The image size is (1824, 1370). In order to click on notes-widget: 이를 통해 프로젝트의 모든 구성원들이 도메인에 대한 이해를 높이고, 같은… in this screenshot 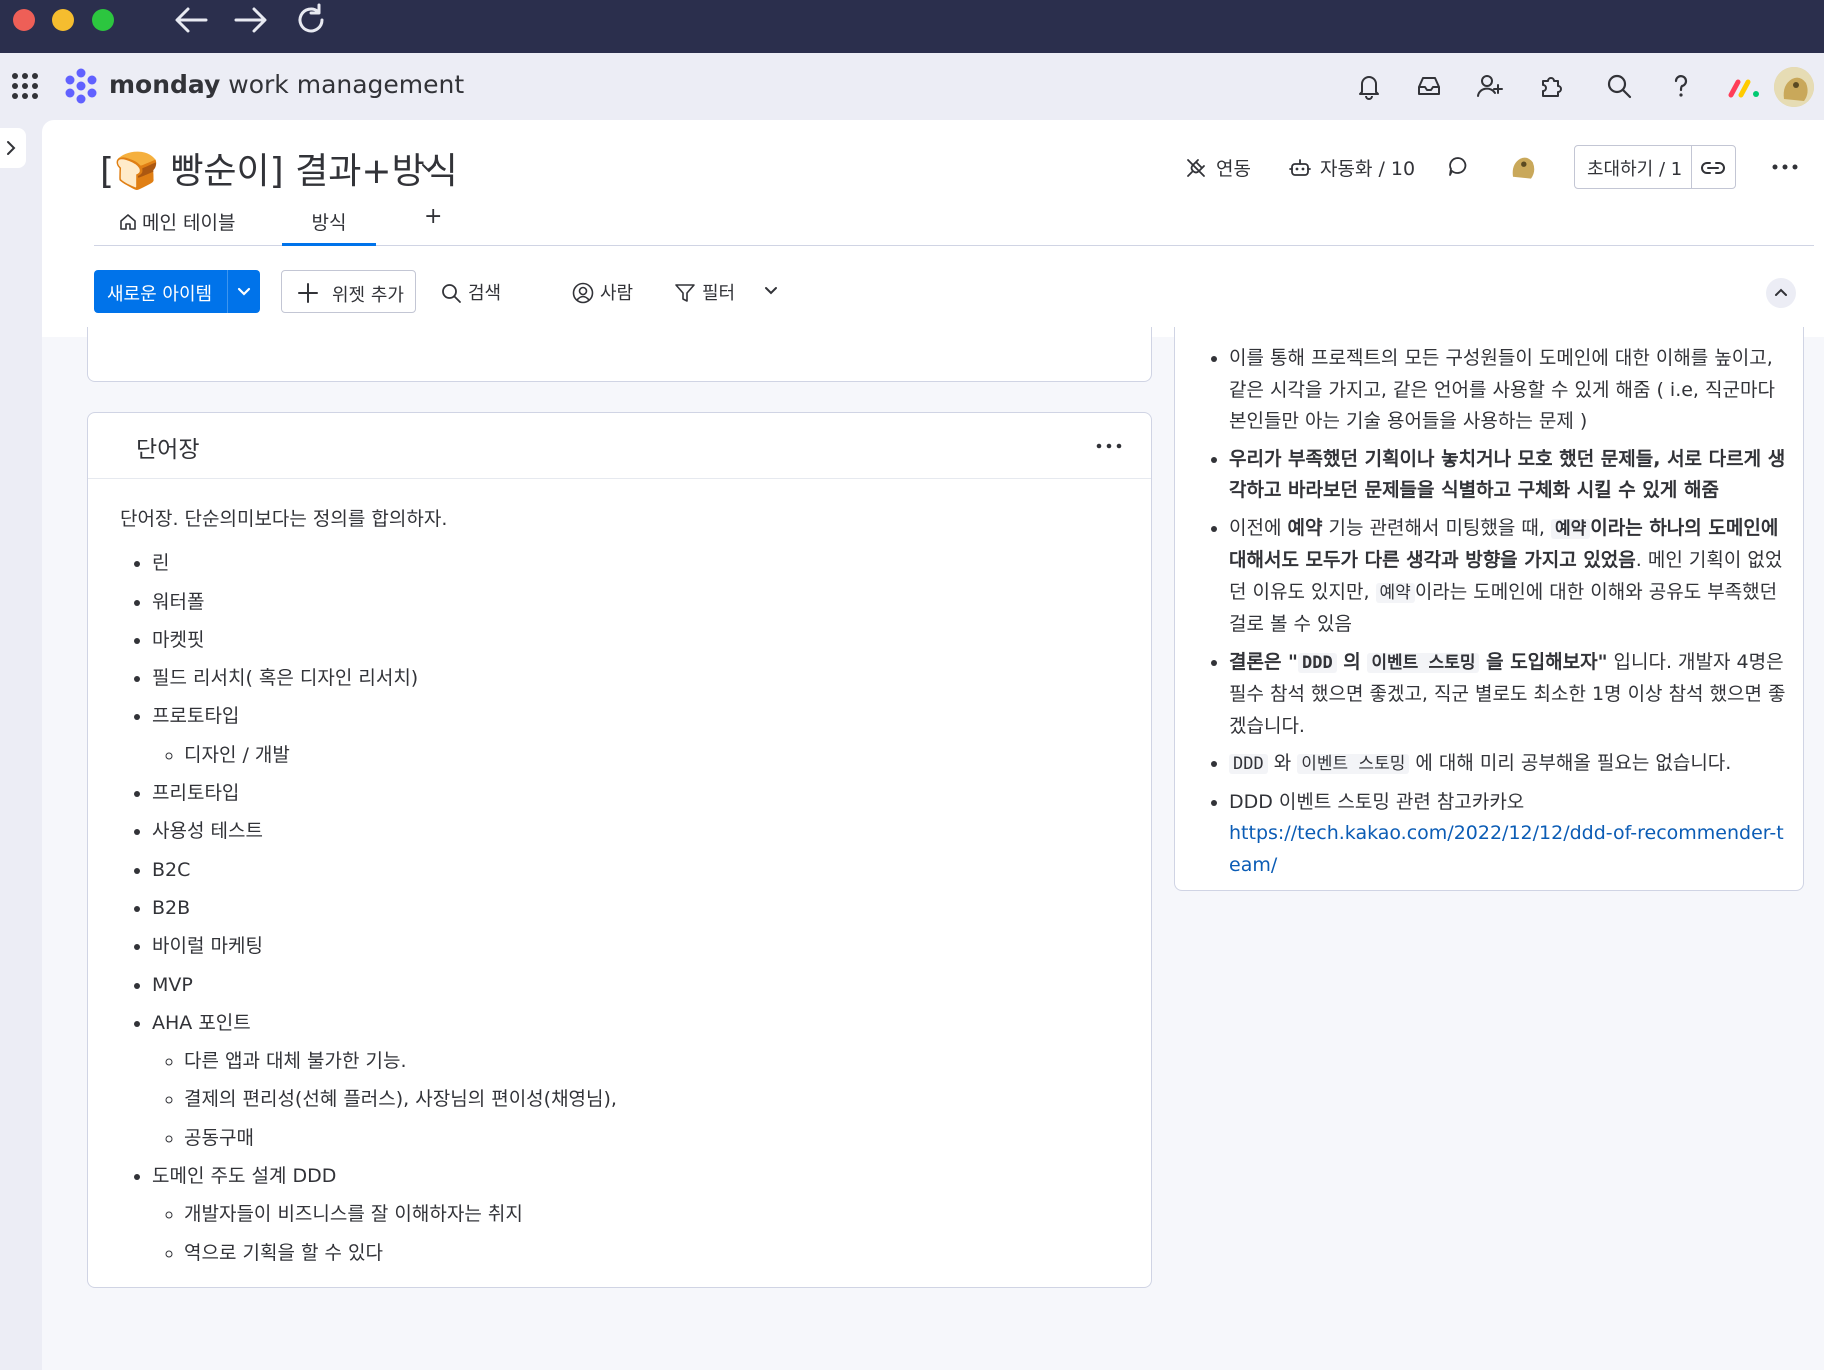, I will do `click(1489, 609)`.